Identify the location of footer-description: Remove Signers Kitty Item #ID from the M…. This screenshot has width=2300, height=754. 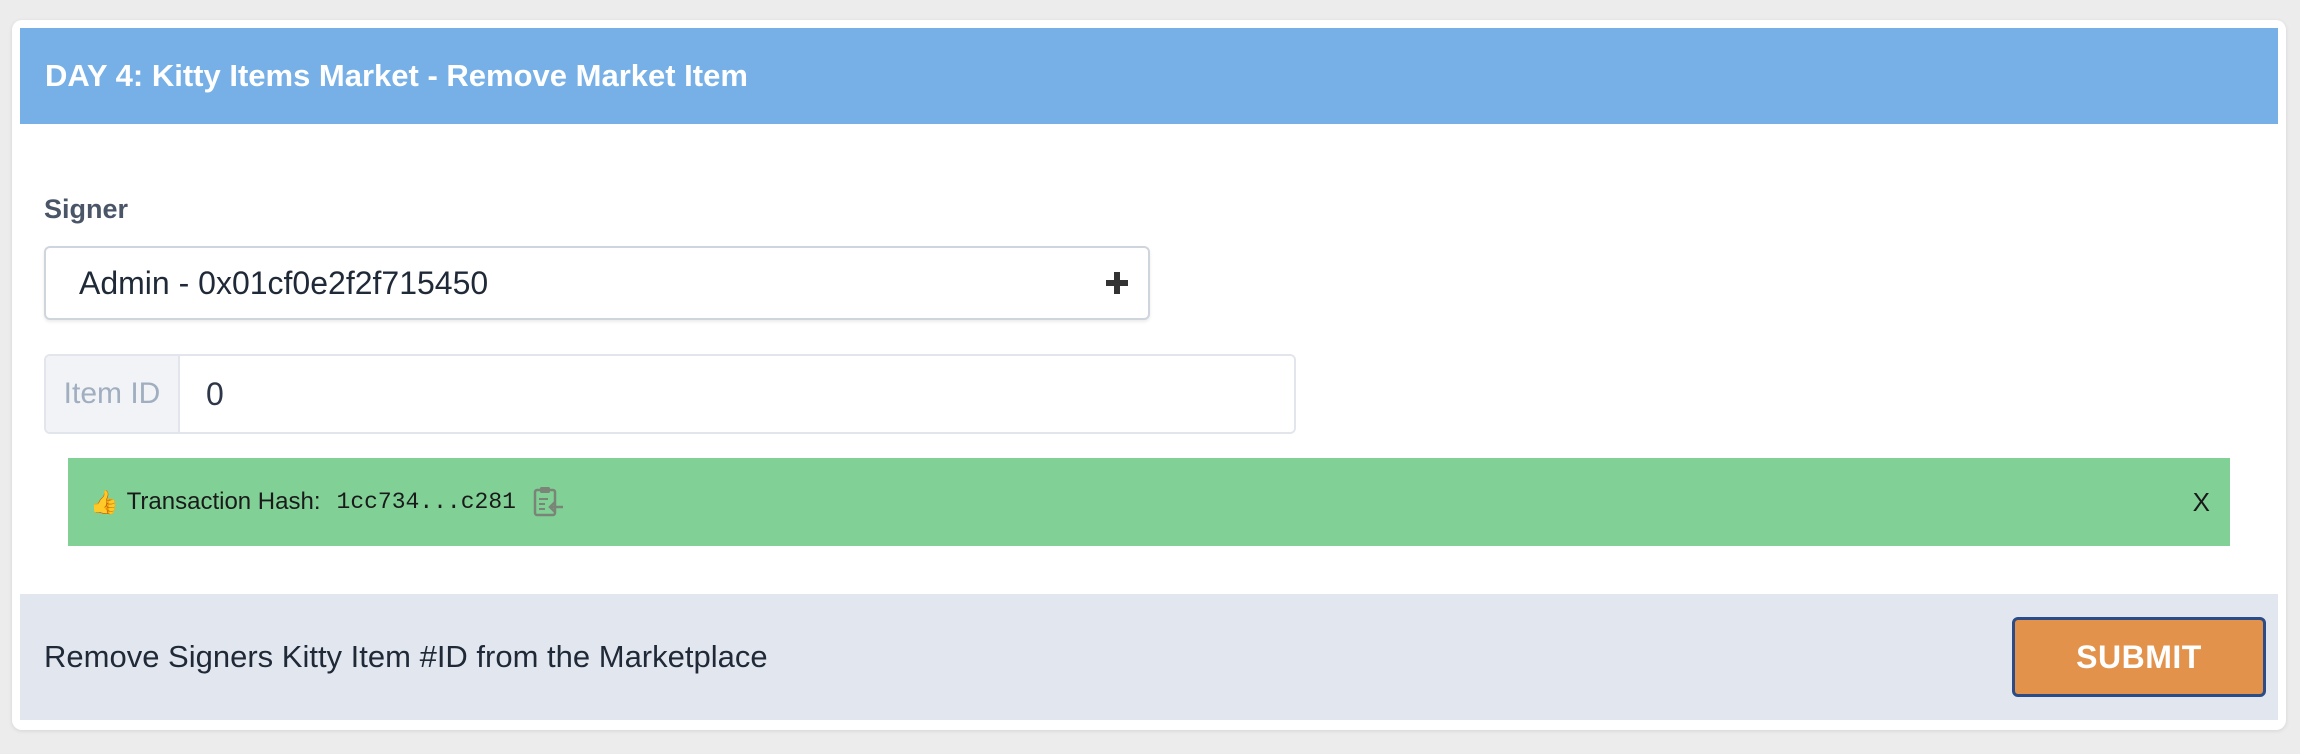
(406, 656).